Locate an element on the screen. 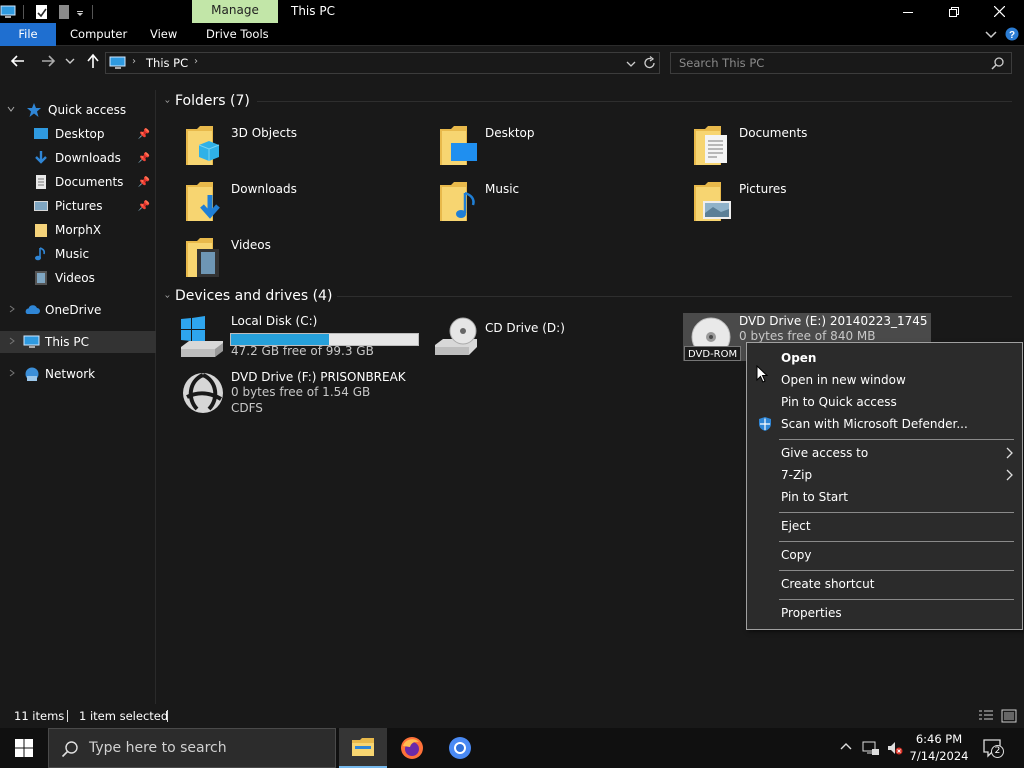 The image size is (1024, 768). folder-label: Desktop is located at coordinates (510, 133).